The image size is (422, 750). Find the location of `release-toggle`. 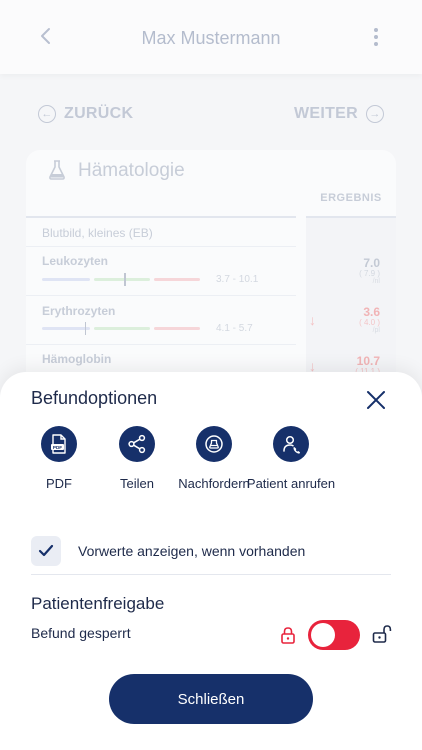

release-toggle is located at coordinates (334, 635).